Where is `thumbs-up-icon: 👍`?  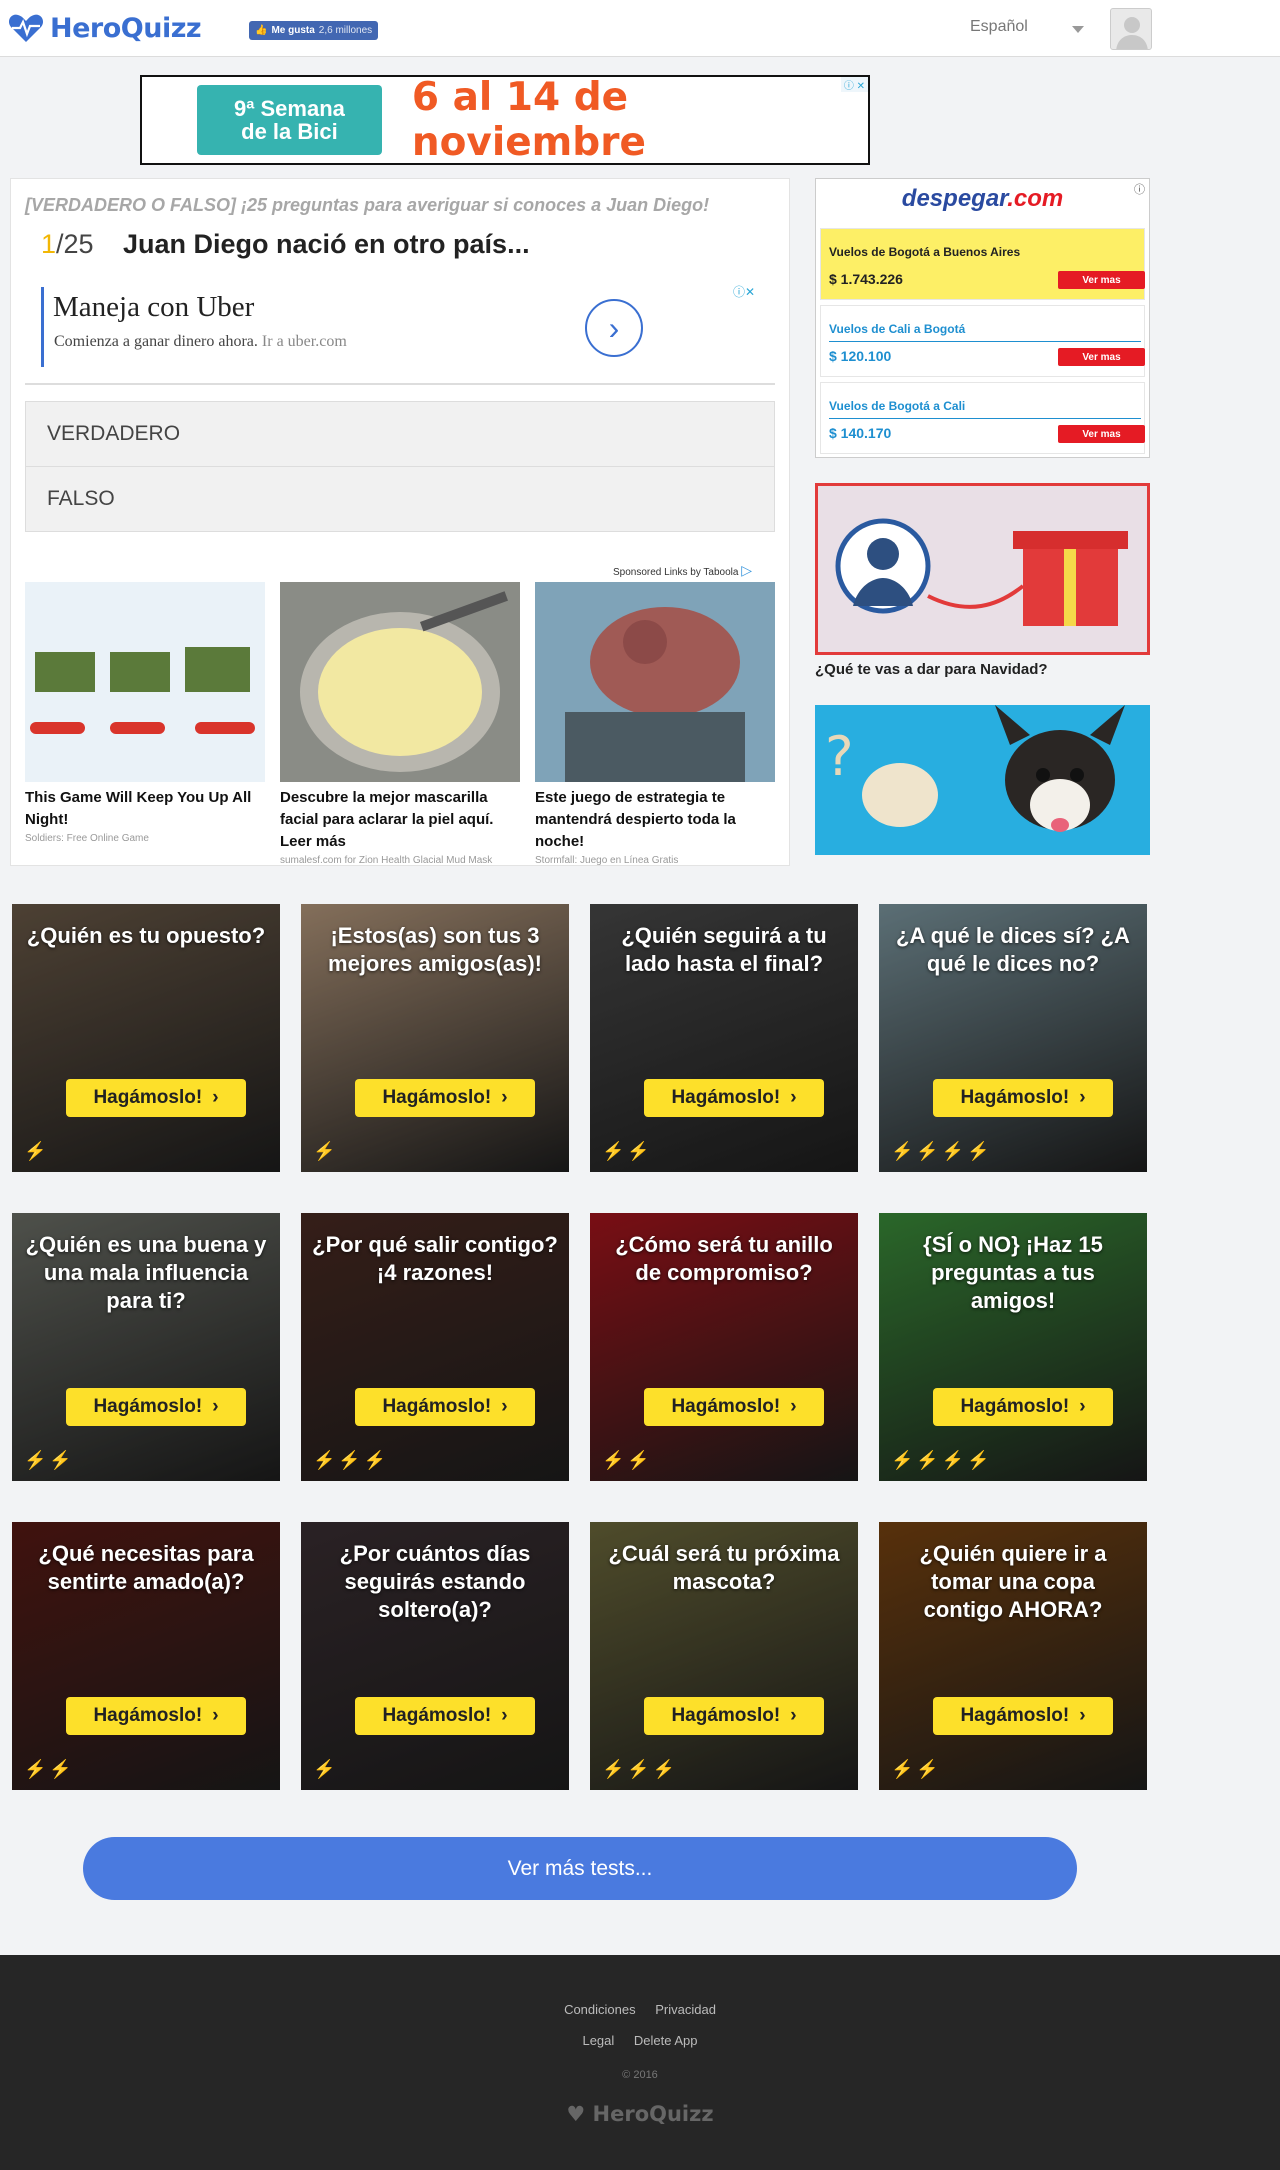
thumbs-up-icon: 👍 is located at coordinates (261, 30).